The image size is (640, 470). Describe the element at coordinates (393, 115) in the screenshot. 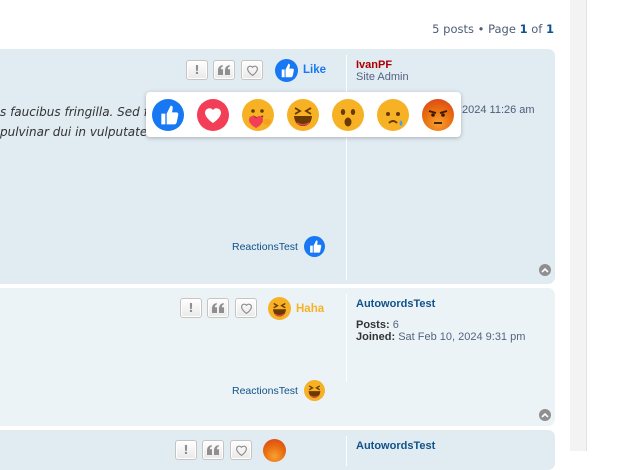

I see `sad-icon` at that location.